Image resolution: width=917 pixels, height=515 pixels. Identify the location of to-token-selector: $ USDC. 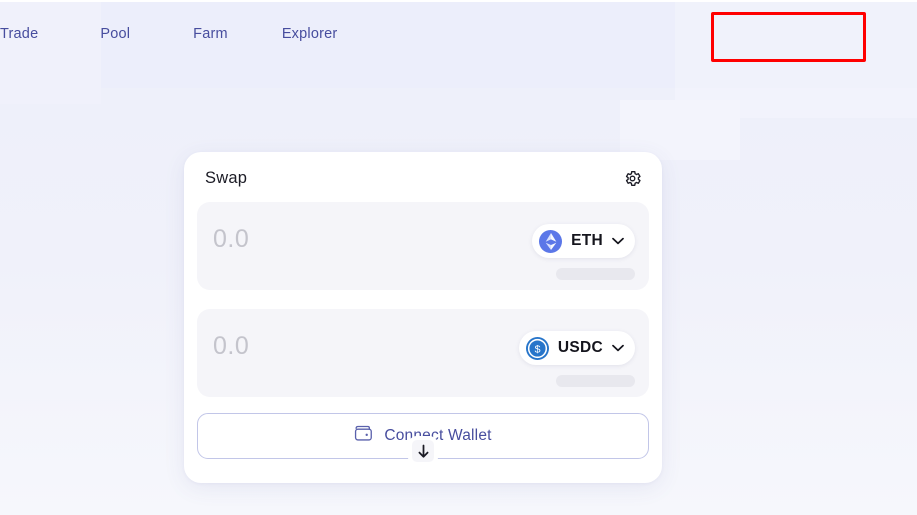
(576, 348).